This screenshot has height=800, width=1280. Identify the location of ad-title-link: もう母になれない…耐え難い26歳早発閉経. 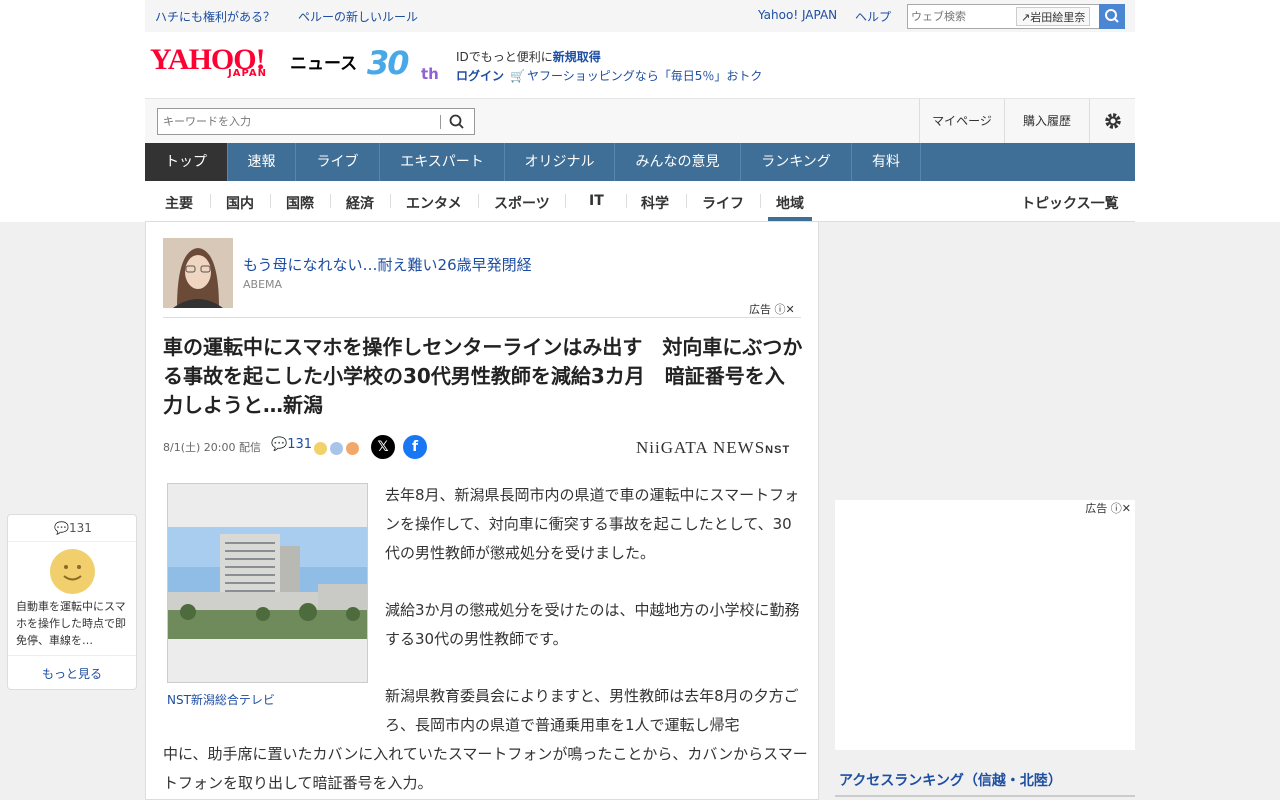
(387, 264).